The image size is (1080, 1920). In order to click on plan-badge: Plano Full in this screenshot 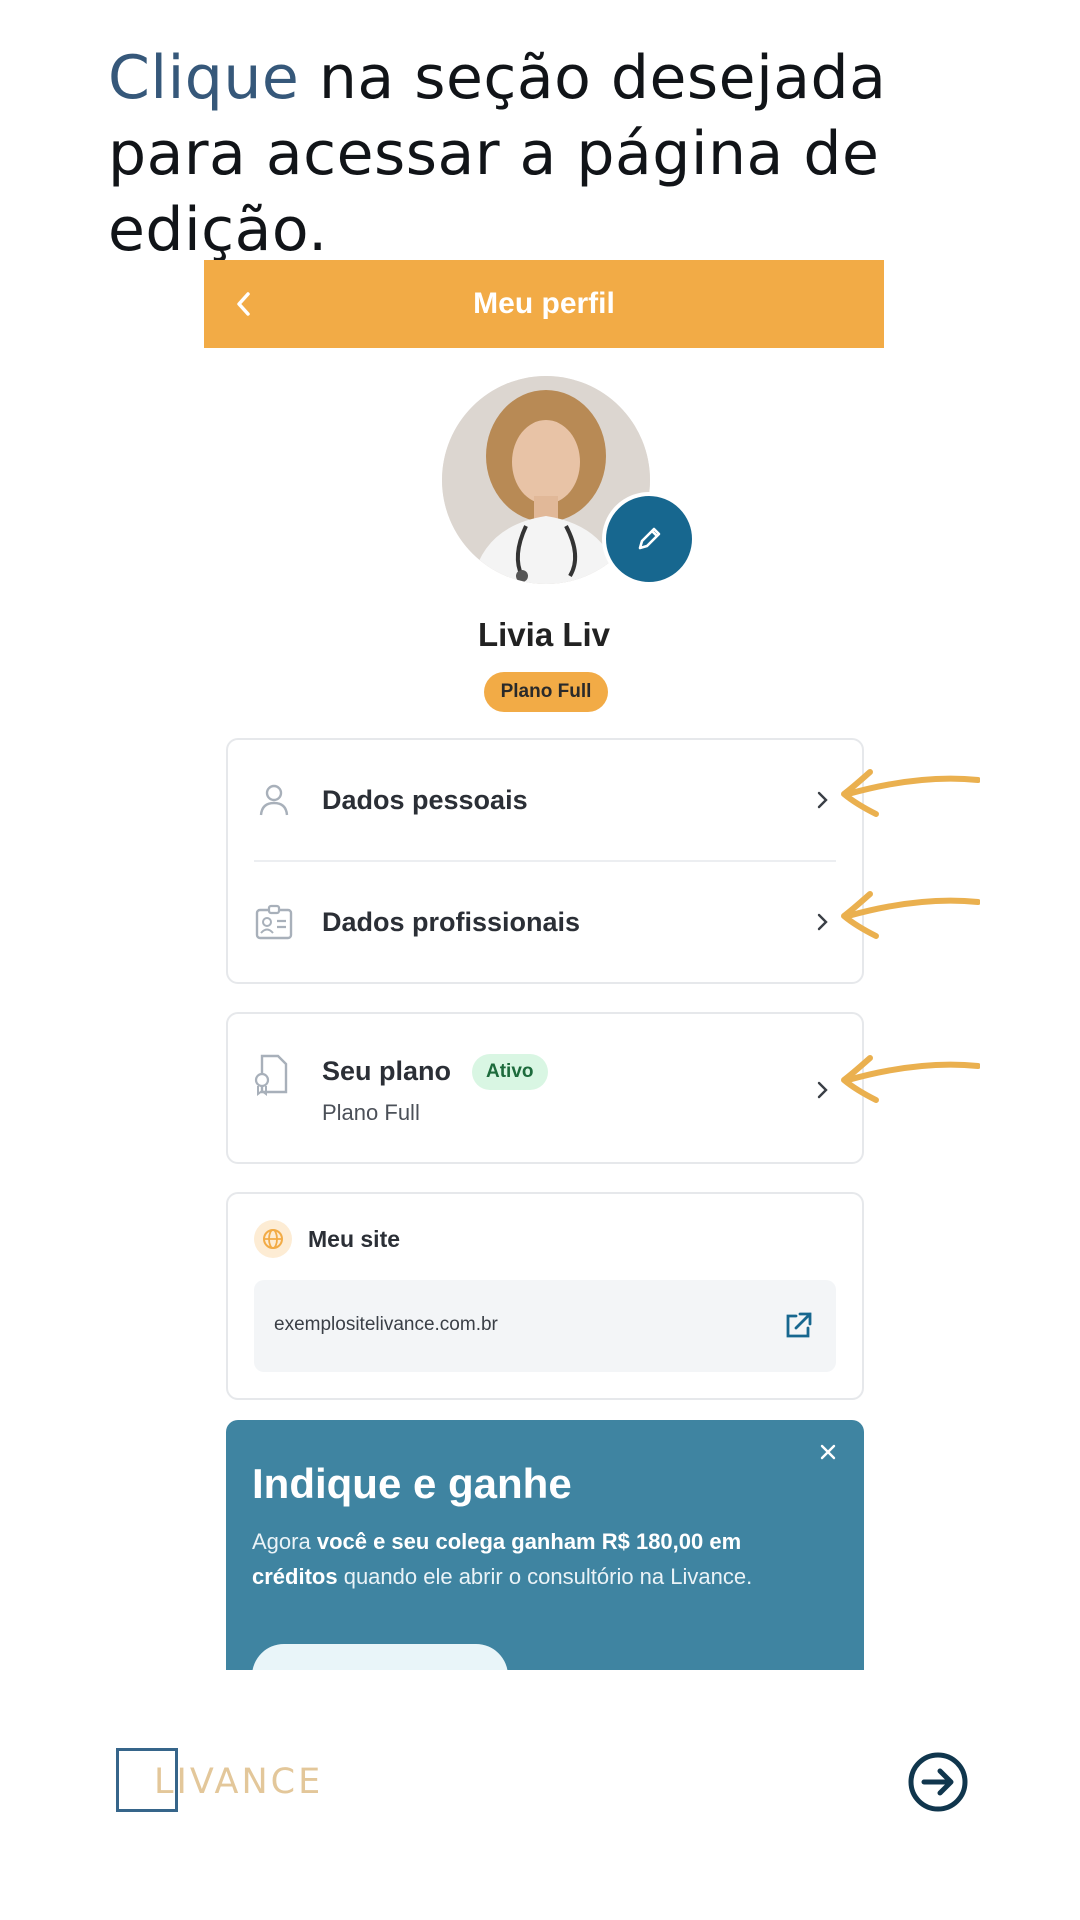, I will do `click(546, 692)`.